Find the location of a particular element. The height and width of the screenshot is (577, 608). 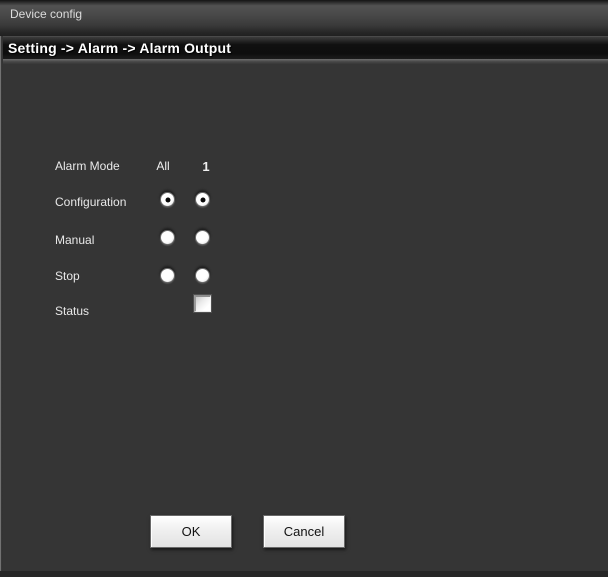

breadcrumb-bottom-edge is located at coordinates (304, 61).